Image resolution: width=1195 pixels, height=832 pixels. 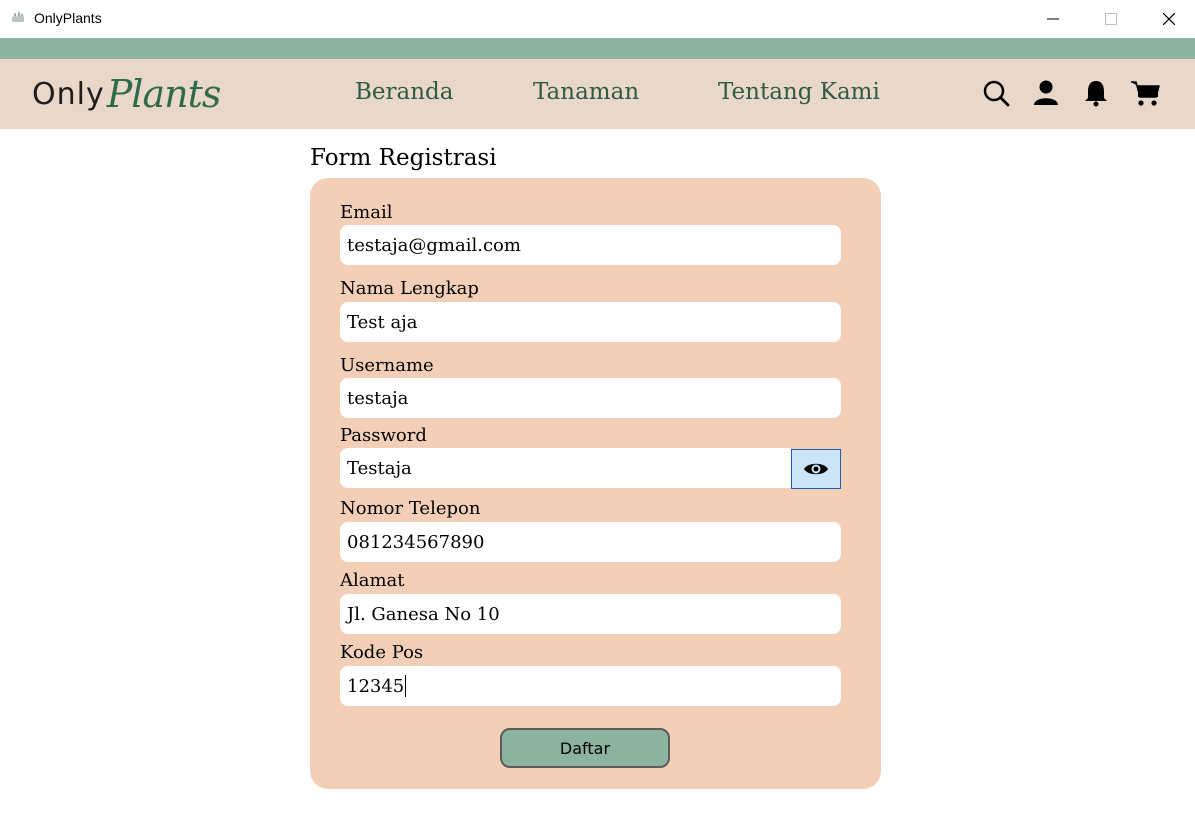 What do you see at coordinates (597, 48) in the screenshot?
I see `accent-strip` at bounding box center [597, 48].